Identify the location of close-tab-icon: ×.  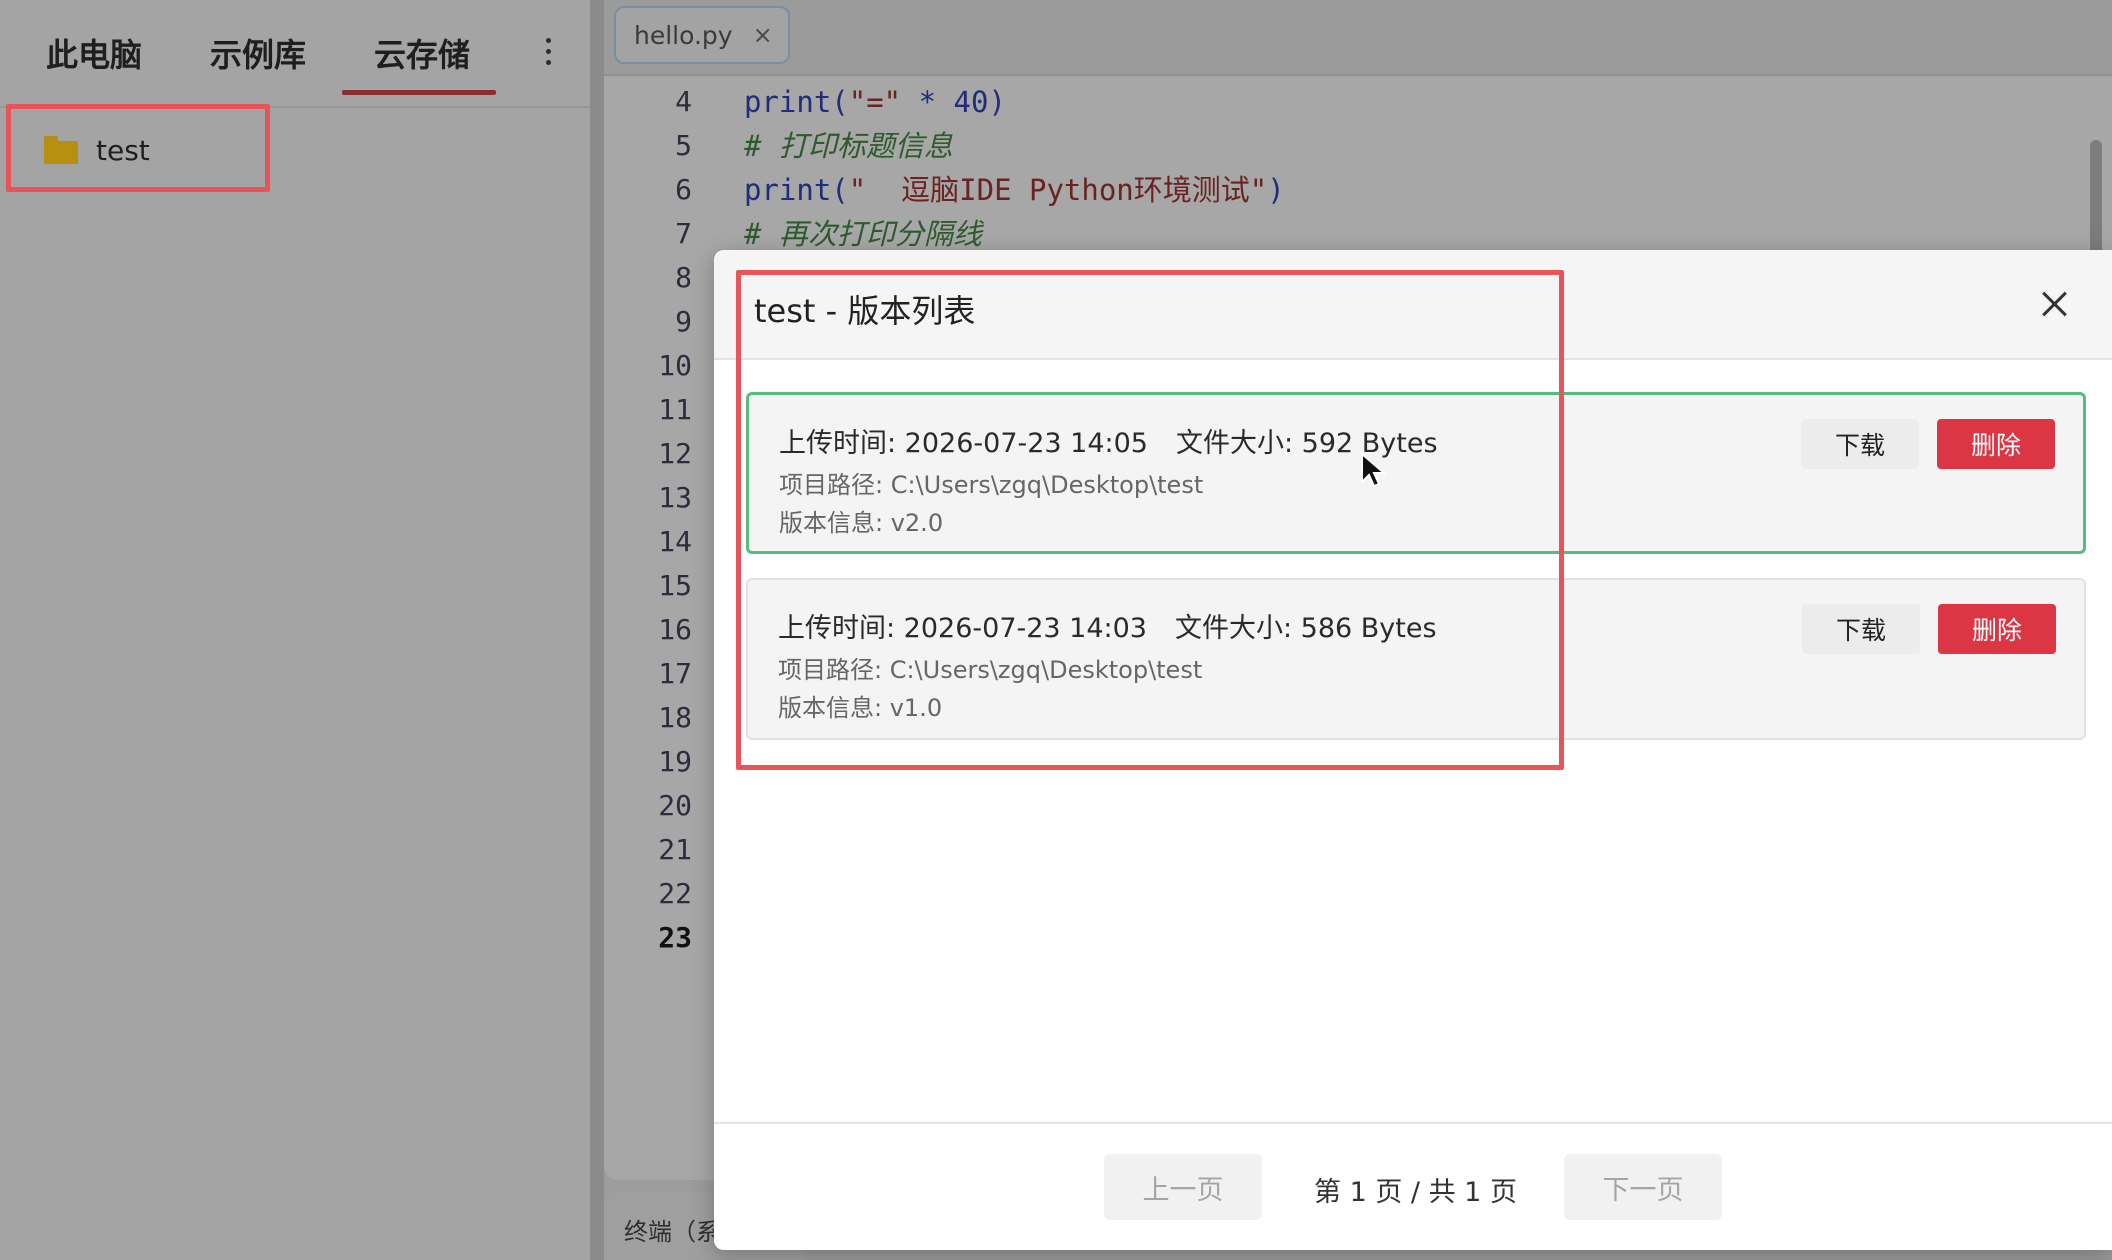
(763, 35).